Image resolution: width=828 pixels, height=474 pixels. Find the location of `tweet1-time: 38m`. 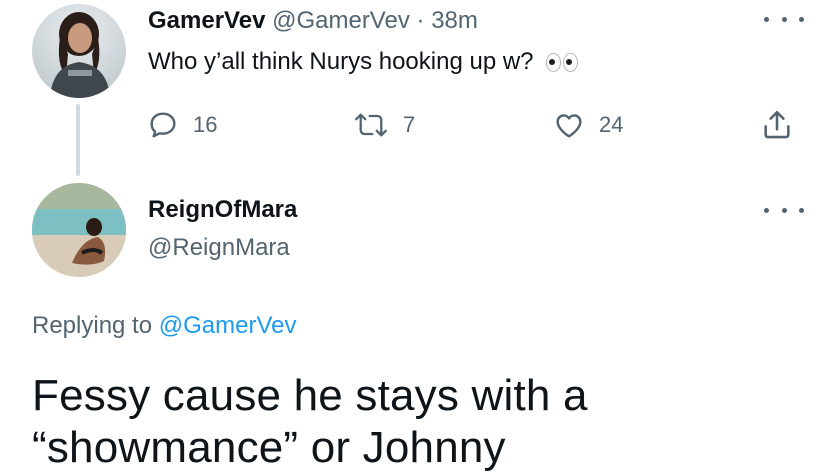

tweet1-time: 38m is located at coordinates (454, 20).